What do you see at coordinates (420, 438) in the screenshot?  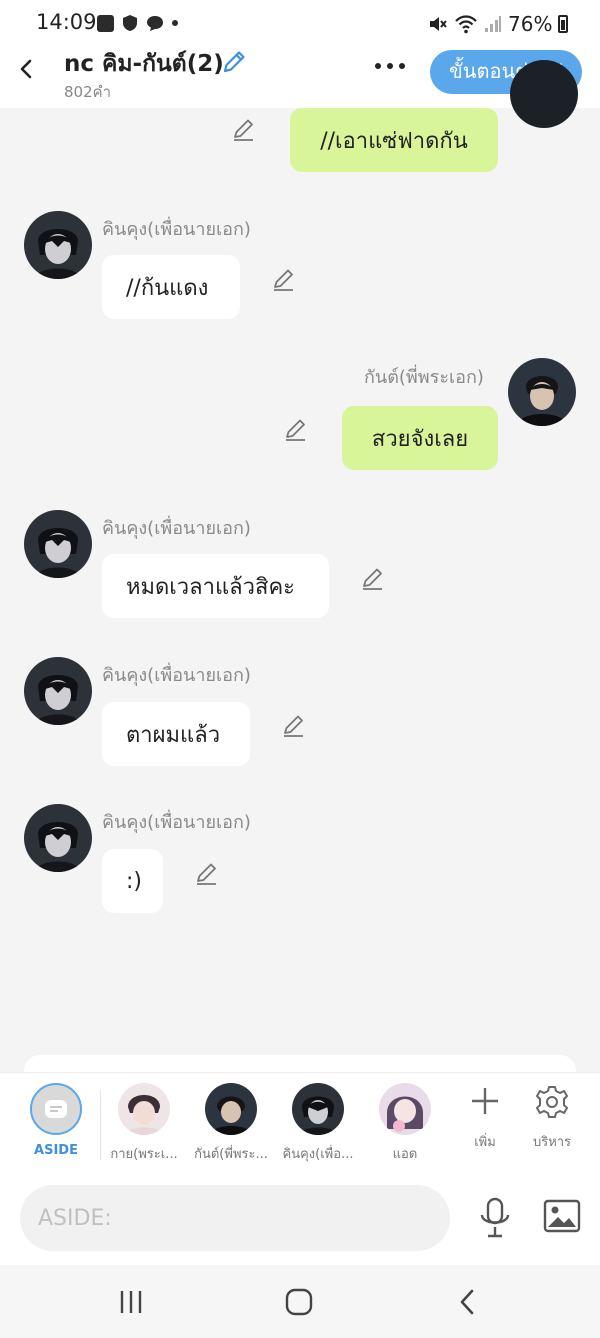 I see `message-bubble: สวยจังเลย` at bounding box center [420, 438].